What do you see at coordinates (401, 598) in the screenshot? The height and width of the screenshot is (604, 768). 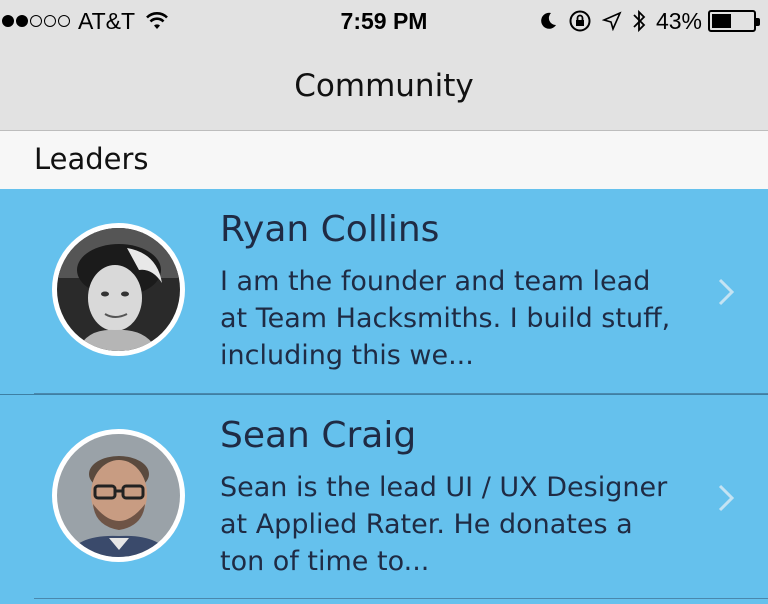 I see `row-divider` at bounding box center [401, 598].